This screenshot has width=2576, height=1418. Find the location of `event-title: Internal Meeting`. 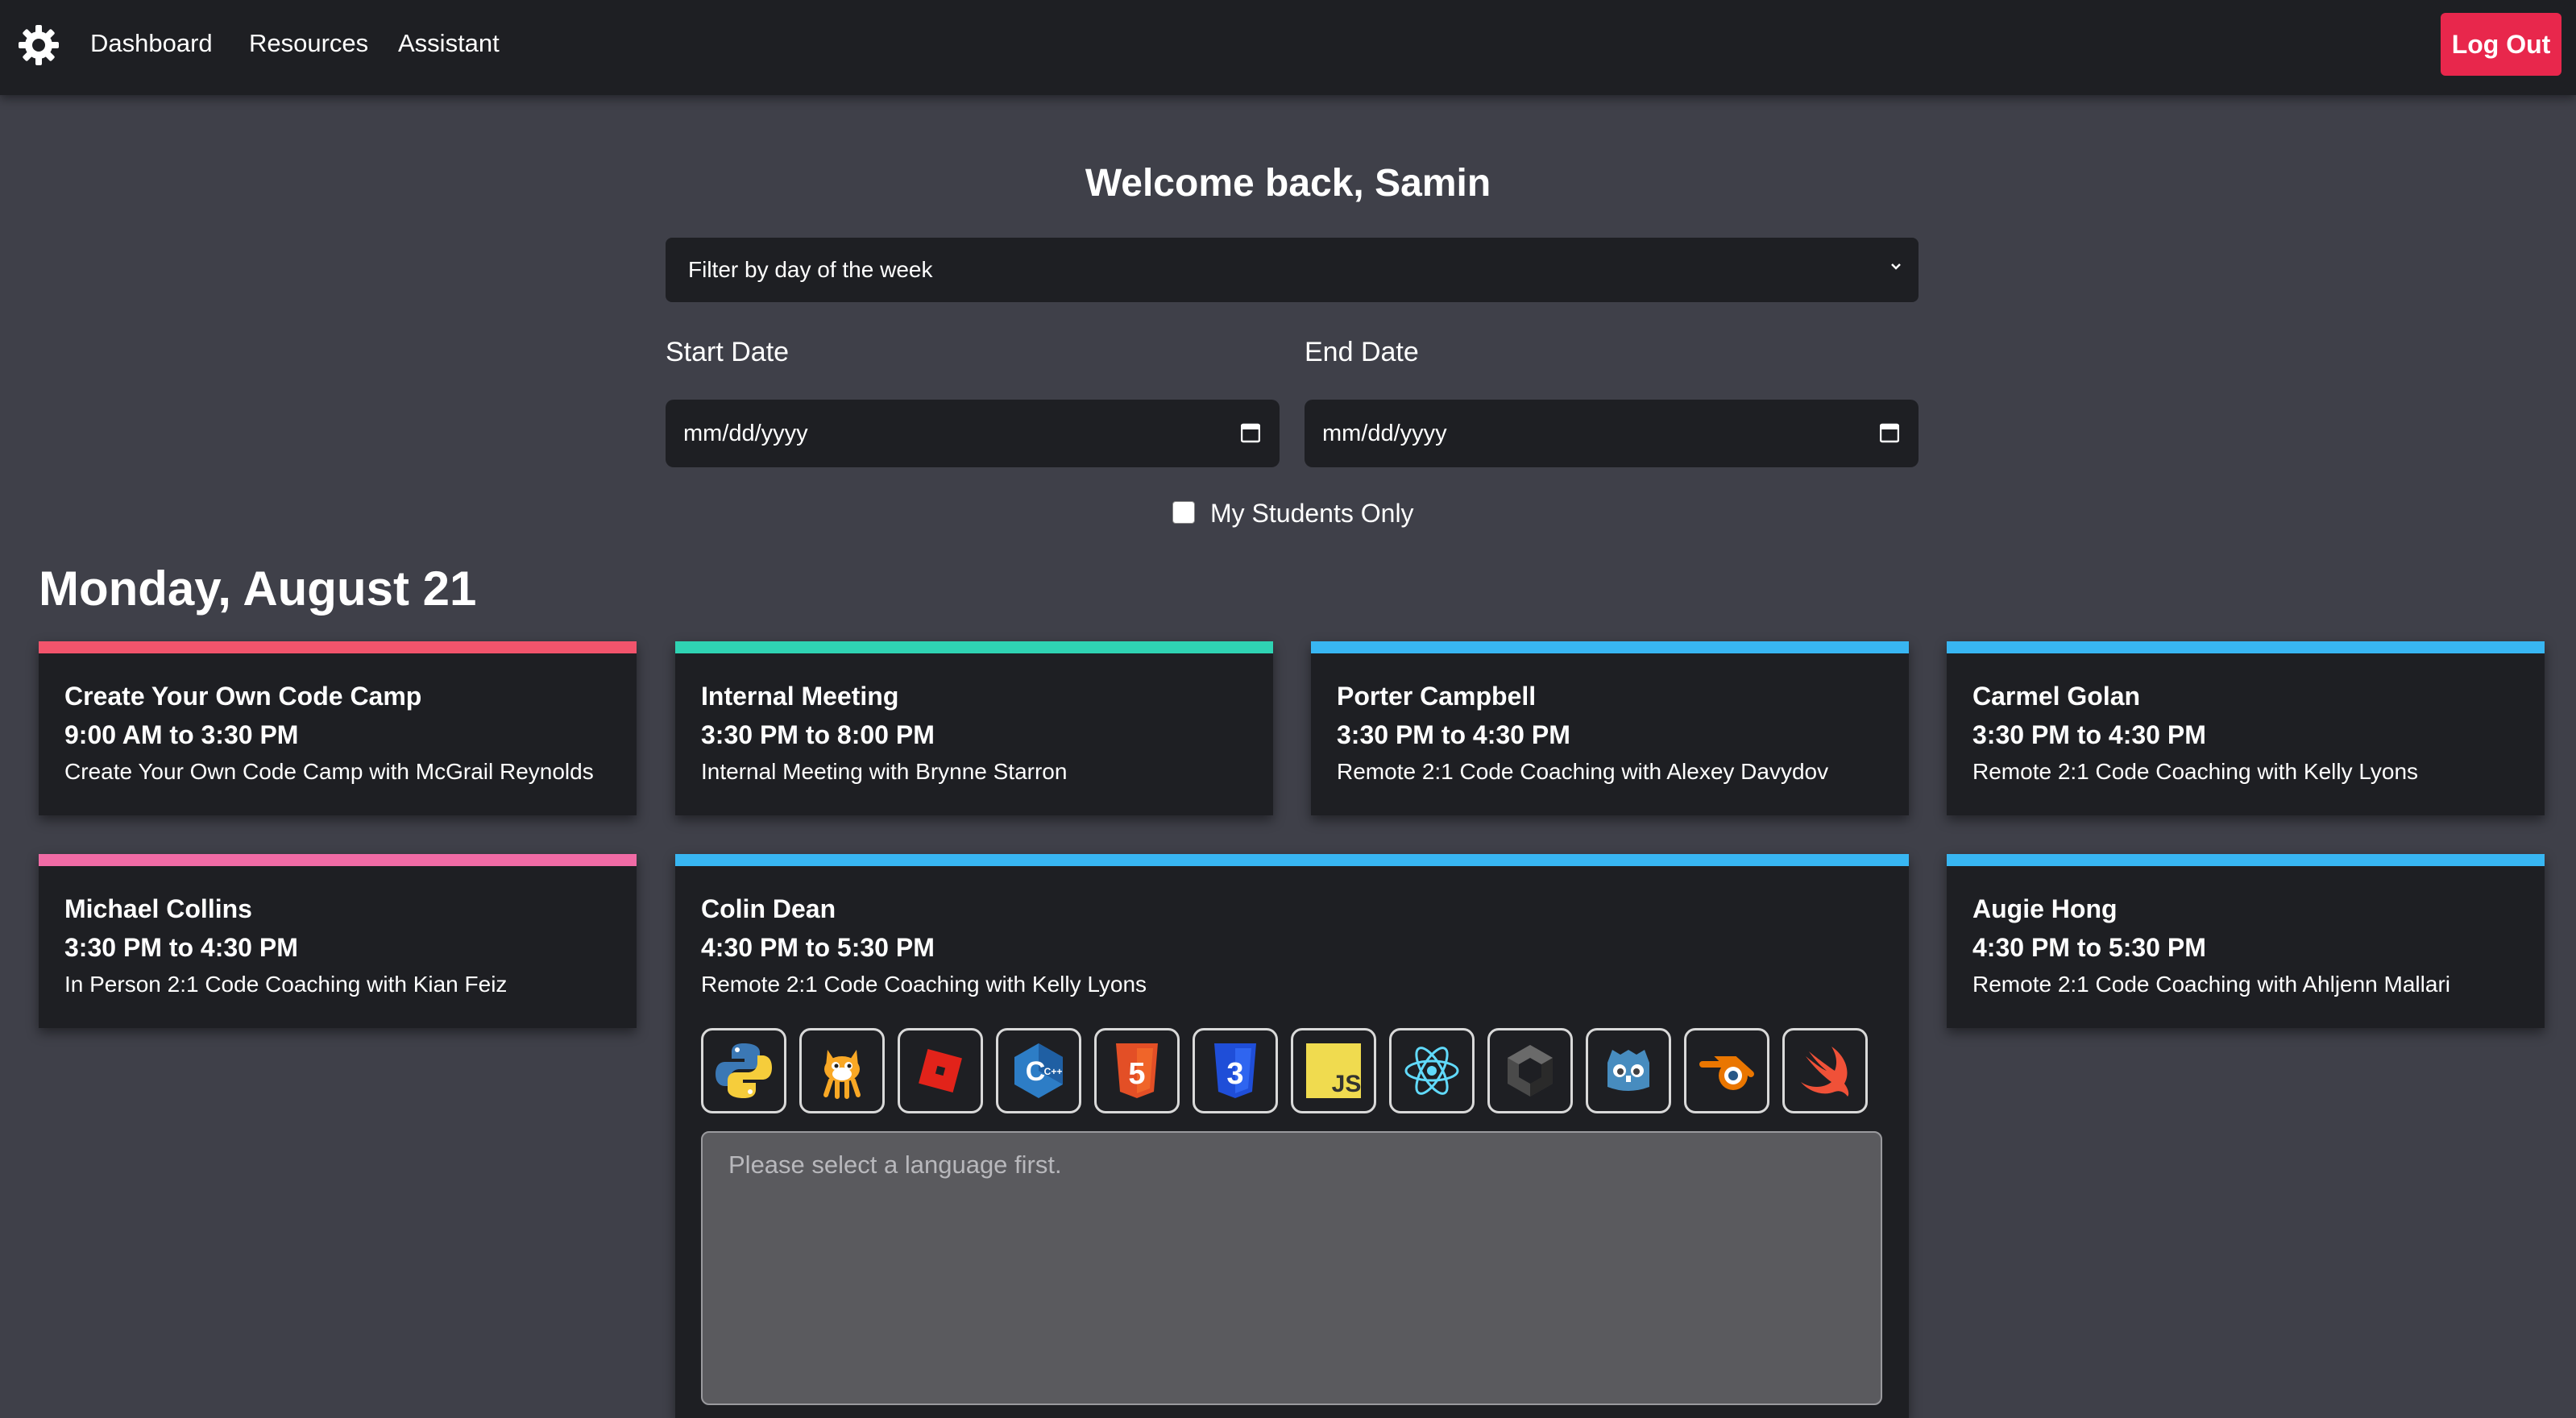

event-title: Internal Meeting is located at coordinates (800, 696).